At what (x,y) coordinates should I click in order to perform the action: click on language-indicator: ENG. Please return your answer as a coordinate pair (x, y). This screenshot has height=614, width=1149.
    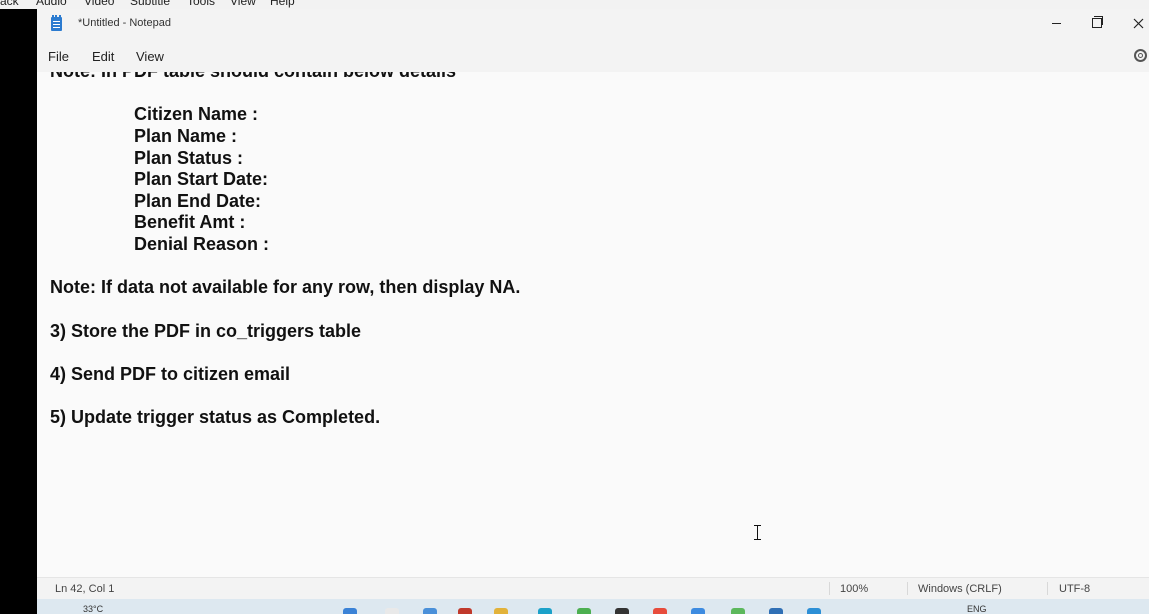
    Looking at the image, I should click on (977, 609).